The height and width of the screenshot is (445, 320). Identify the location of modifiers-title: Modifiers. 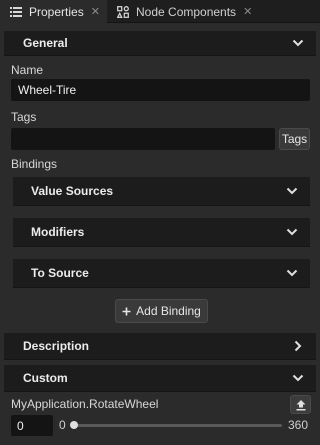
(58, 232).